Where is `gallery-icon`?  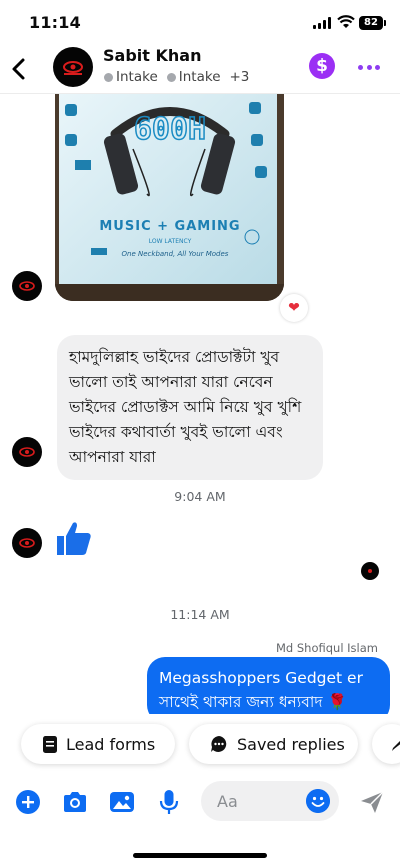 gallery-icon is located at coordinates (122, 802).